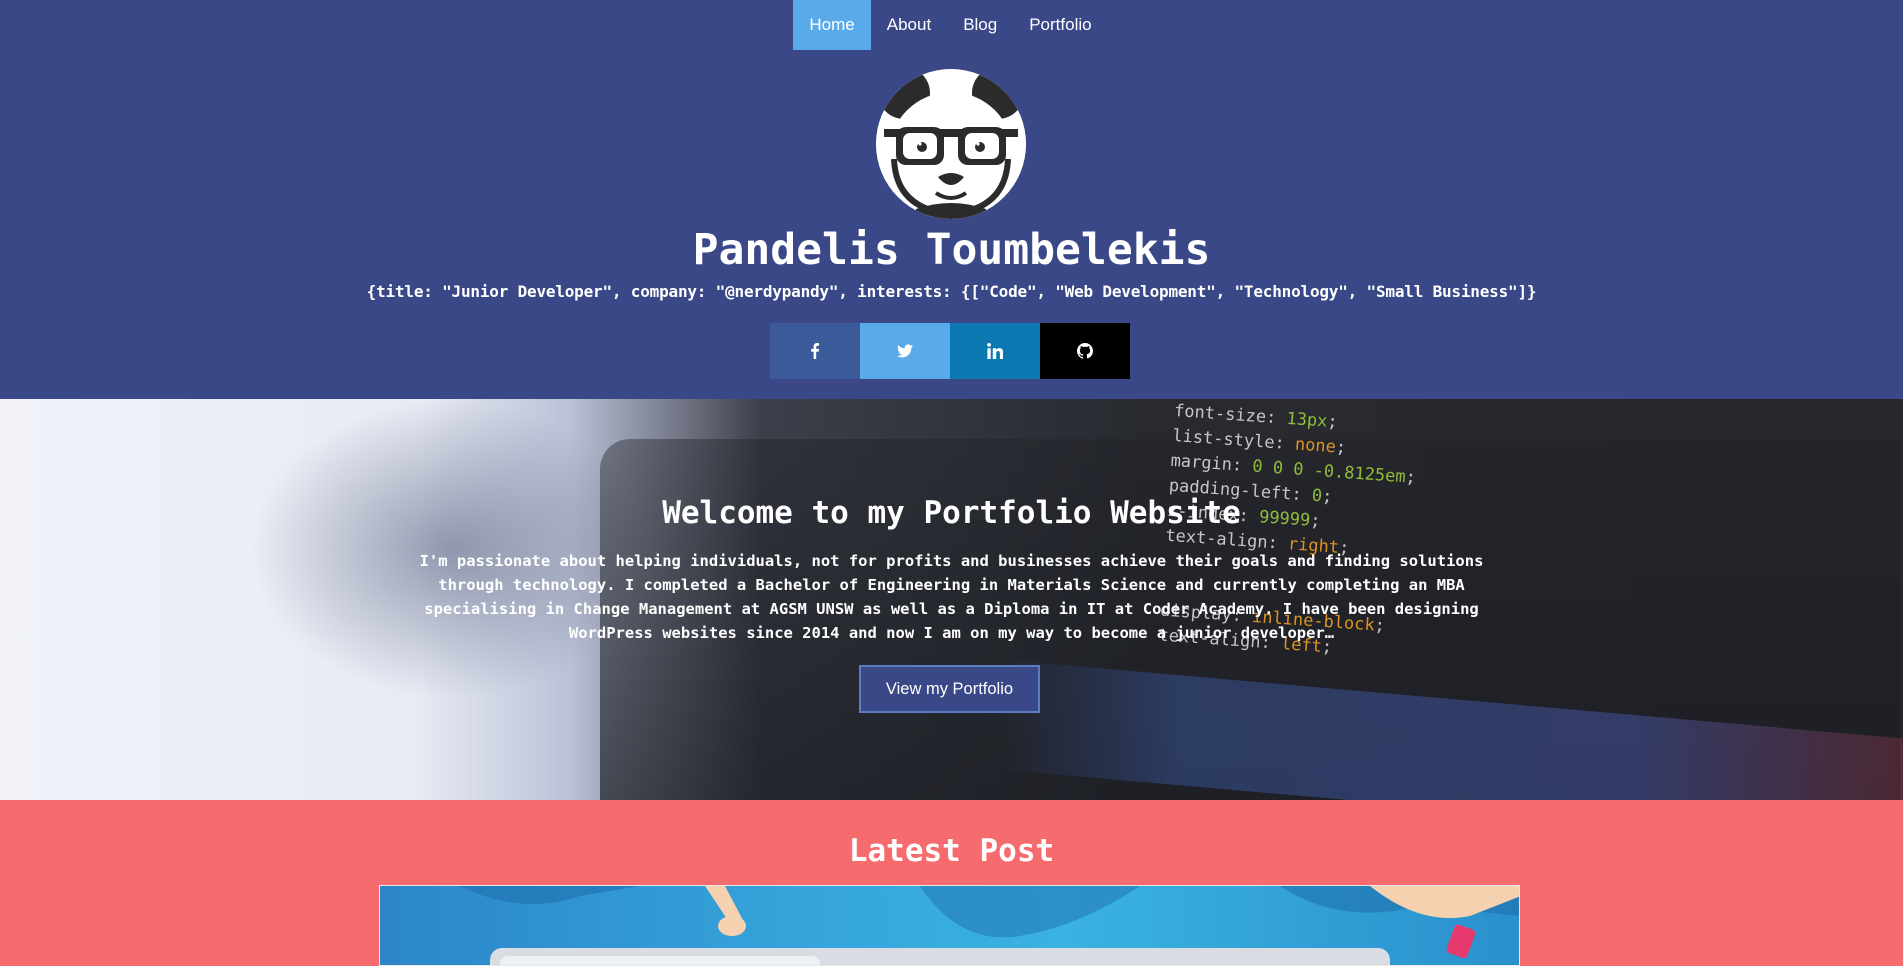 The height and width of the screenshot is (966, 1903). I want to click on linkedin-button, so click(995, 351).